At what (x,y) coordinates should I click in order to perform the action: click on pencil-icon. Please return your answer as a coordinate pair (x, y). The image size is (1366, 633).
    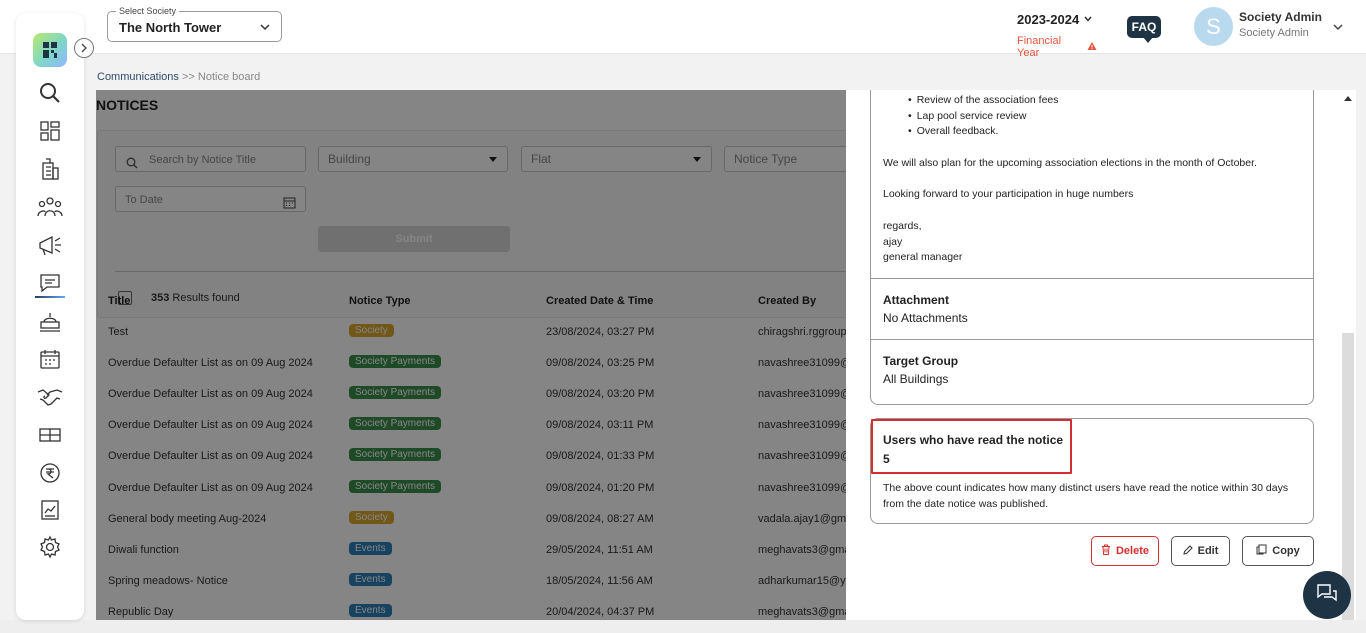
    Looking at the image, I should click on (1187, 551).